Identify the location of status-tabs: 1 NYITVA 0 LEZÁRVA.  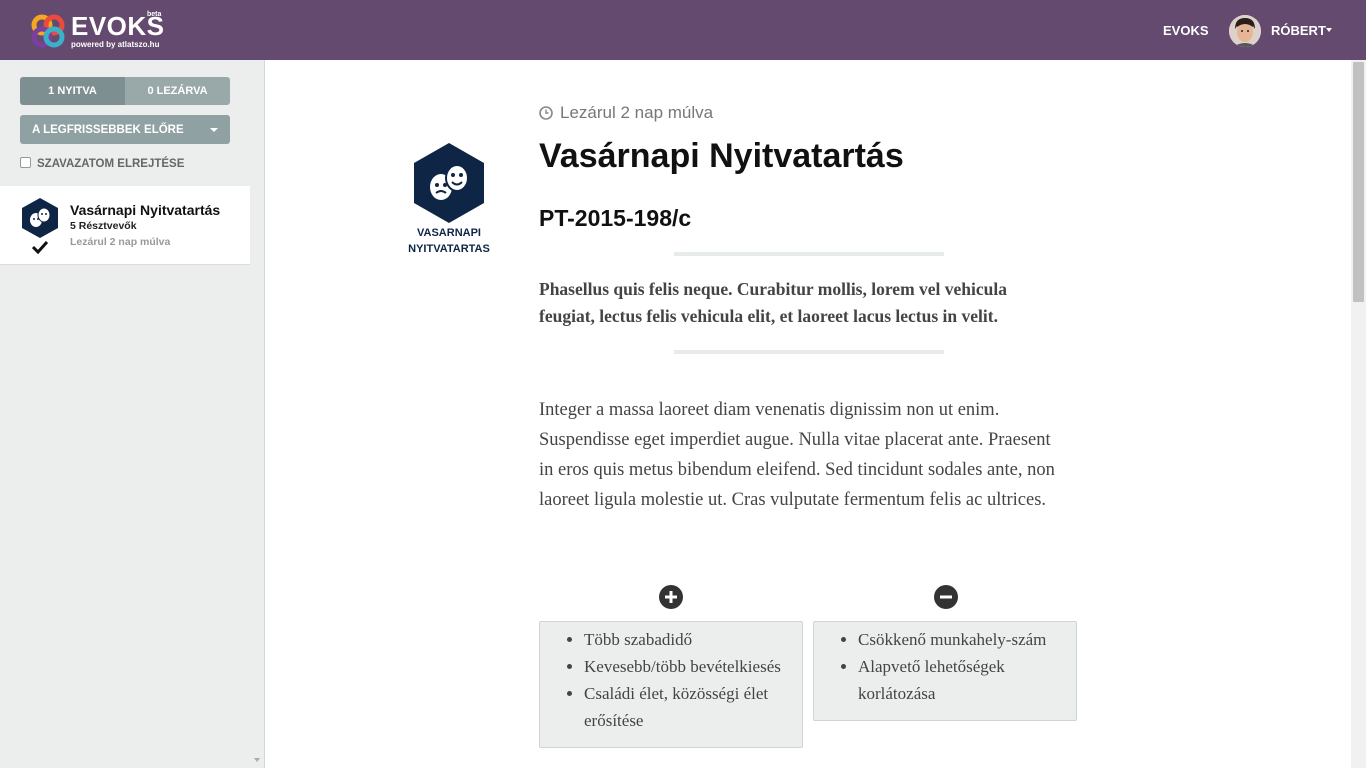
(125, 91).